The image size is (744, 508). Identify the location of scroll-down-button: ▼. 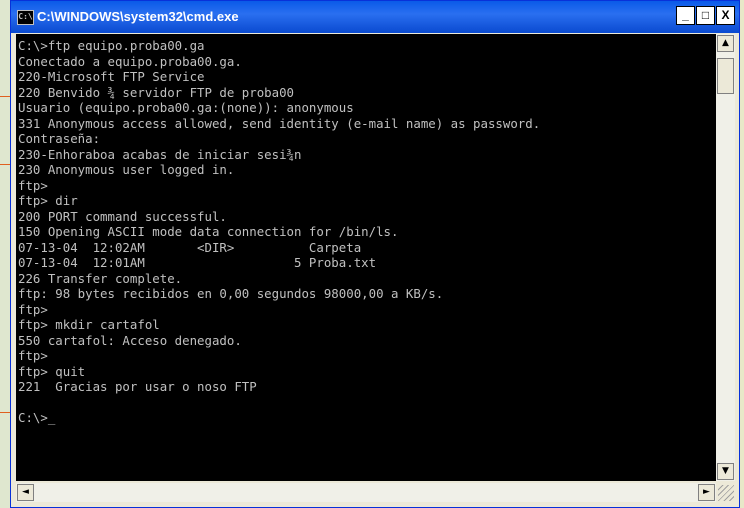
(725, 471).